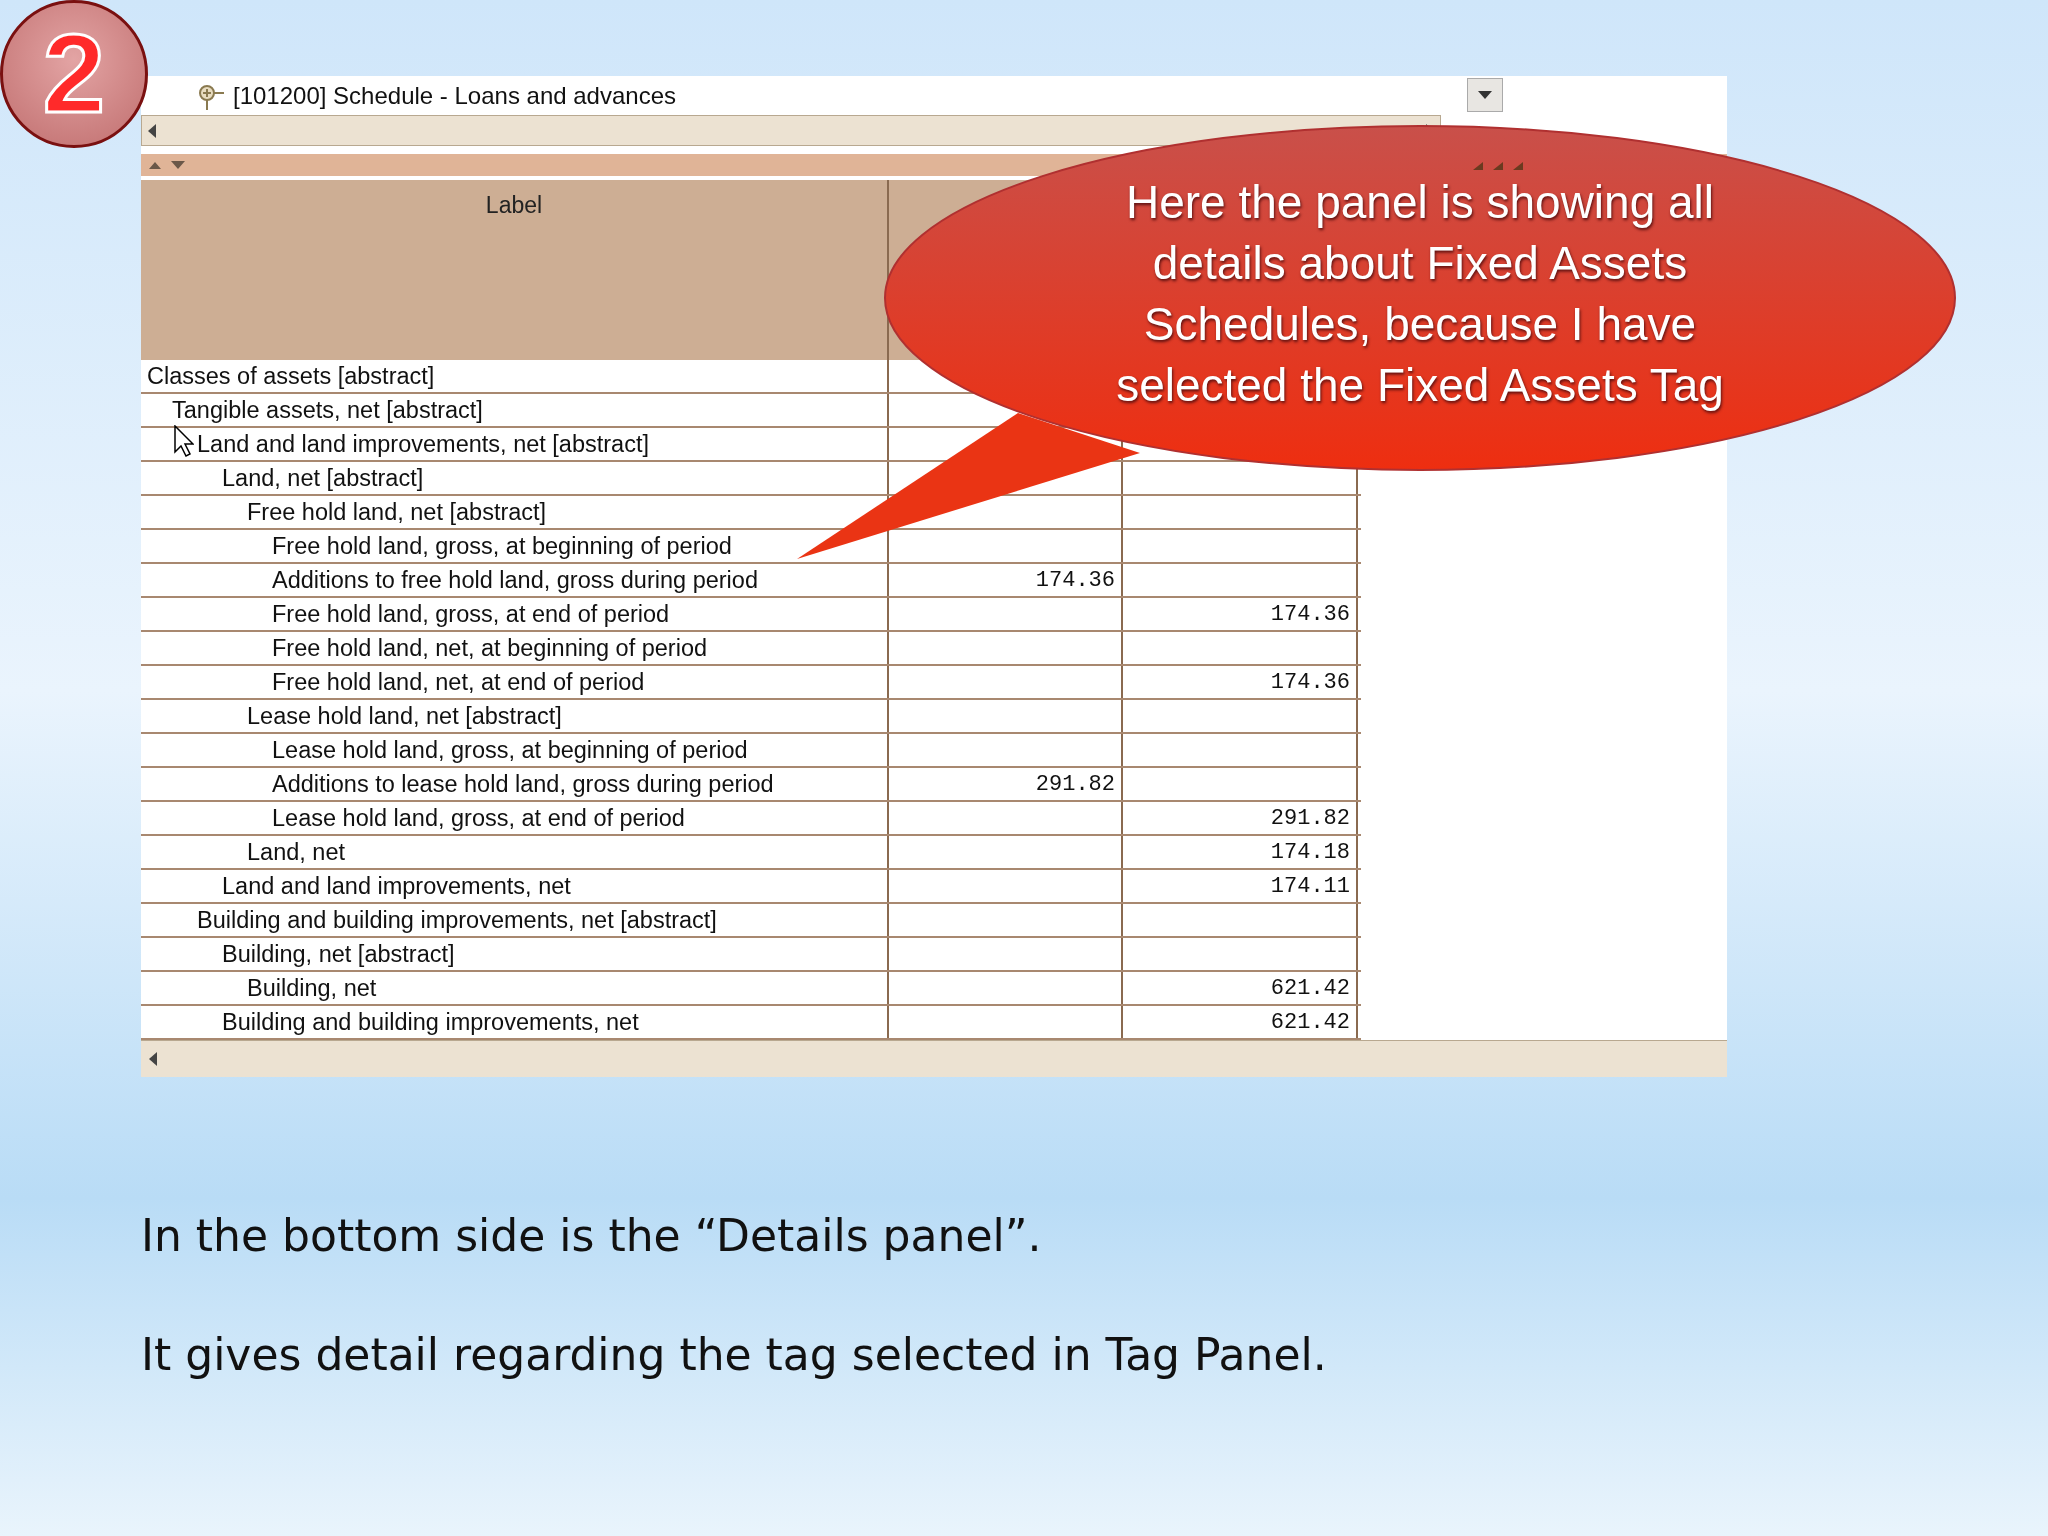 This screenshot has width=2048, height=1536. I want to click on label-cell: Building and building improvements, net [abstract], so click(515, 920).